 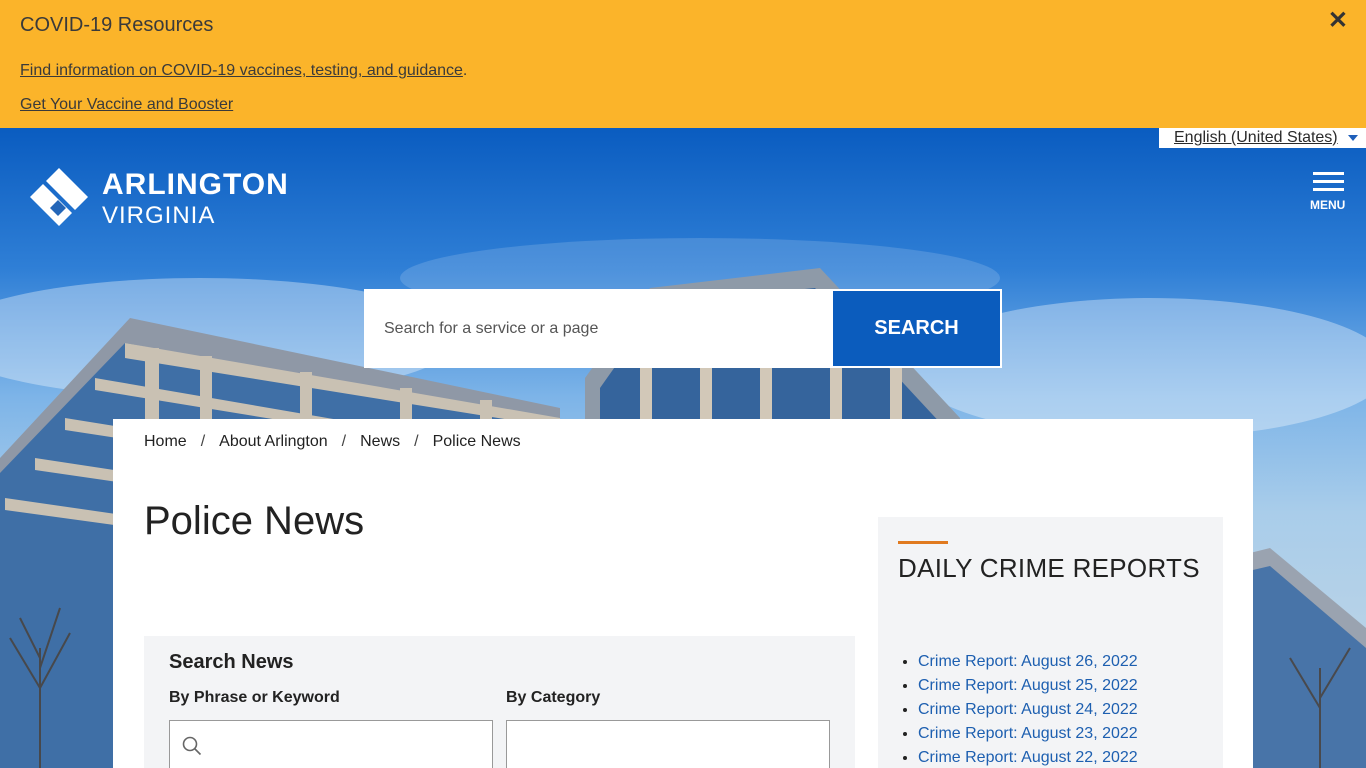 I want to click on list-item: Crime Report: August 25, 2022, so click(x=1028, y=686).